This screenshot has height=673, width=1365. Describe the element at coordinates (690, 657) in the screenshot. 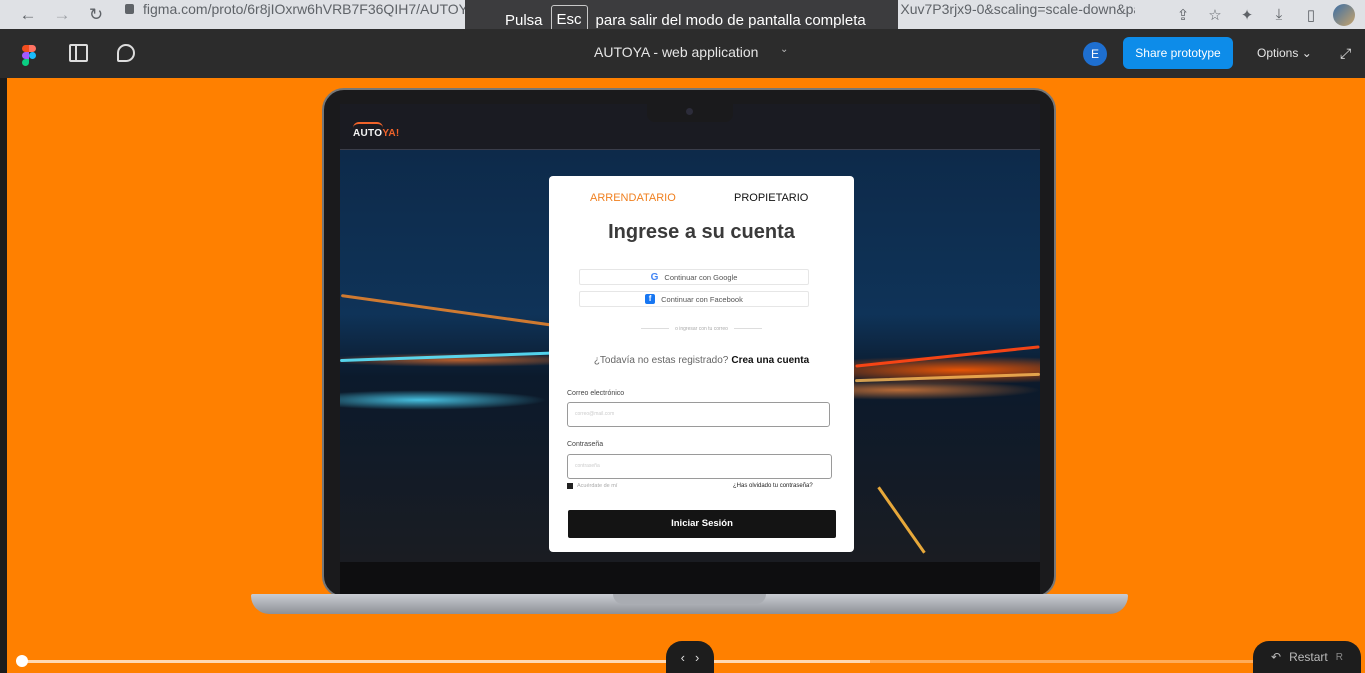

I see `prototype-nav: ‹ ›` at that location.